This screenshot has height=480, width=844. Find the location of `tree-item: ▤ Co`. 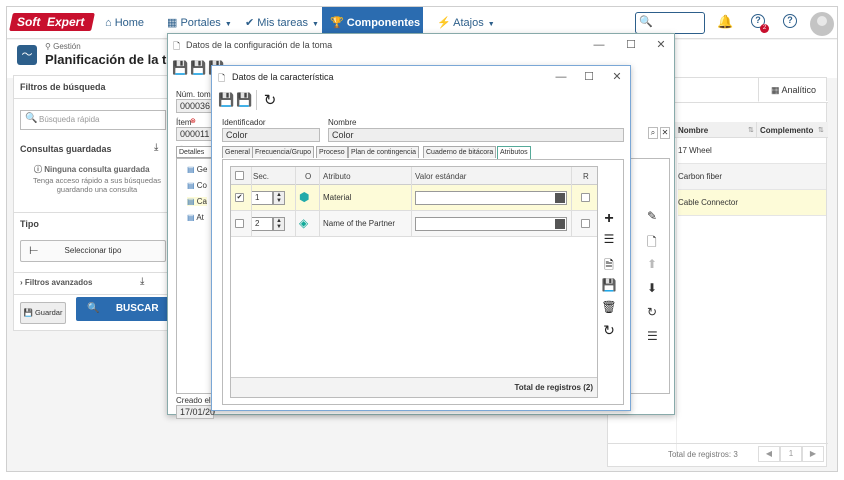

tree-item: ▤ Co is located at coordinates (197, 185).